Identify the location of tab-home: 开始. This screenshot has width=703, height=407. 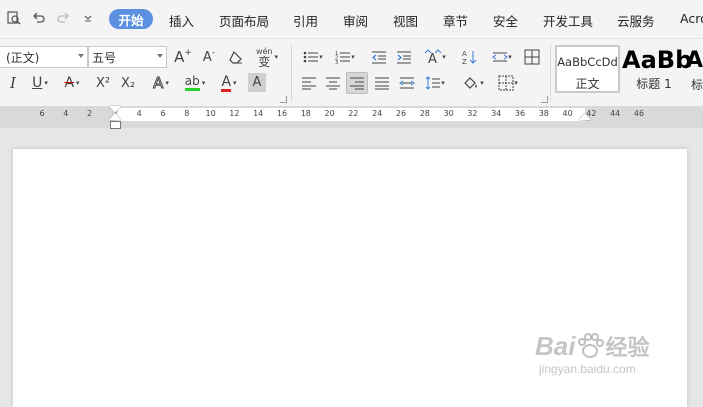
(131, 19).